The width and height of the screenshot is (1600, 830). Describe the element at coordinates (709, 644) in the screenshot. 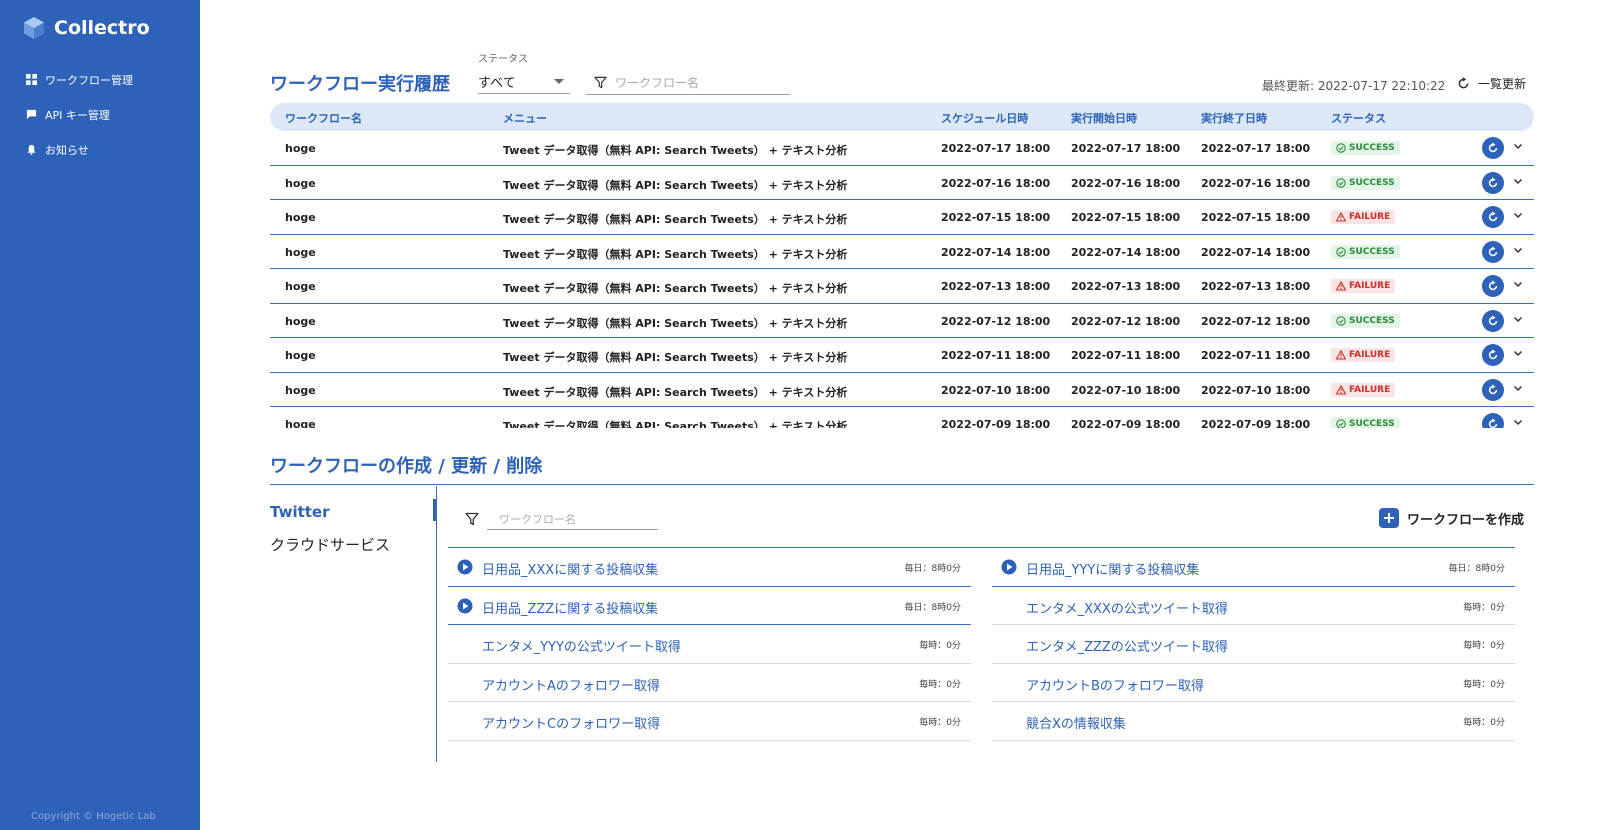

I see `workflow-item: エンタメ_YYYの公式ツイート取得 毎時：0分` at that location.